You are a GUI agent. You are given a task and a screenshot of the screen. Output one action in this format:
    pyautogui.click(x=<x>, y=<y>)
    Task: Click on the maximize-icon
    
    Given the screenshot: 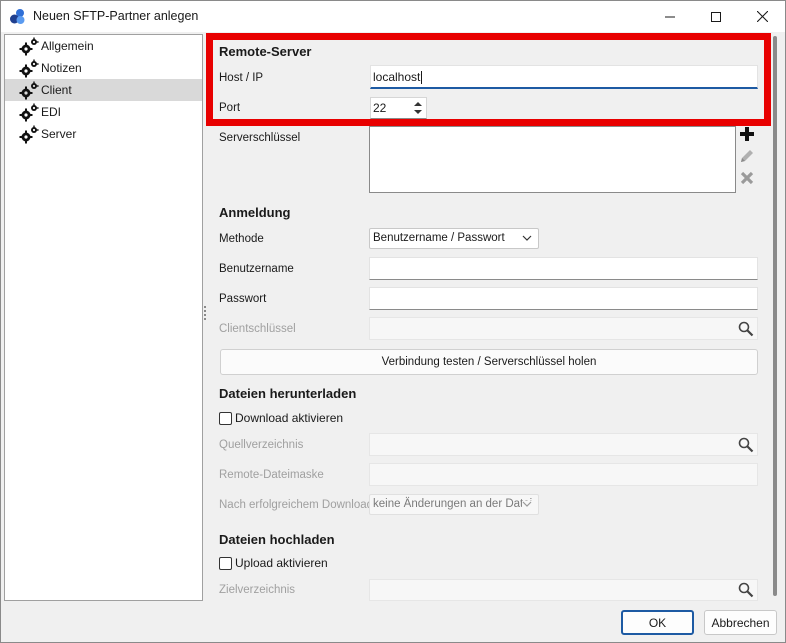 What is the action you would take?
    pyautogui.click(x=716, y=16)
    